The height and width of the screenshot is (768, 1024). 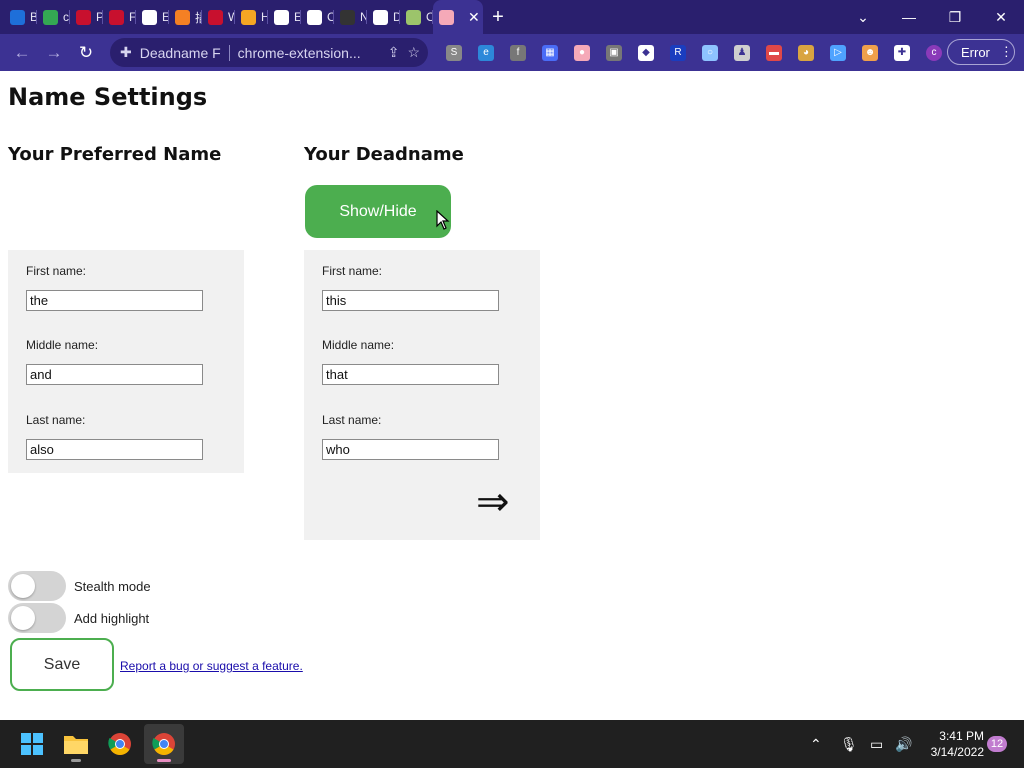 I want to click on tab-5: 插, so click(x=185, y=17).